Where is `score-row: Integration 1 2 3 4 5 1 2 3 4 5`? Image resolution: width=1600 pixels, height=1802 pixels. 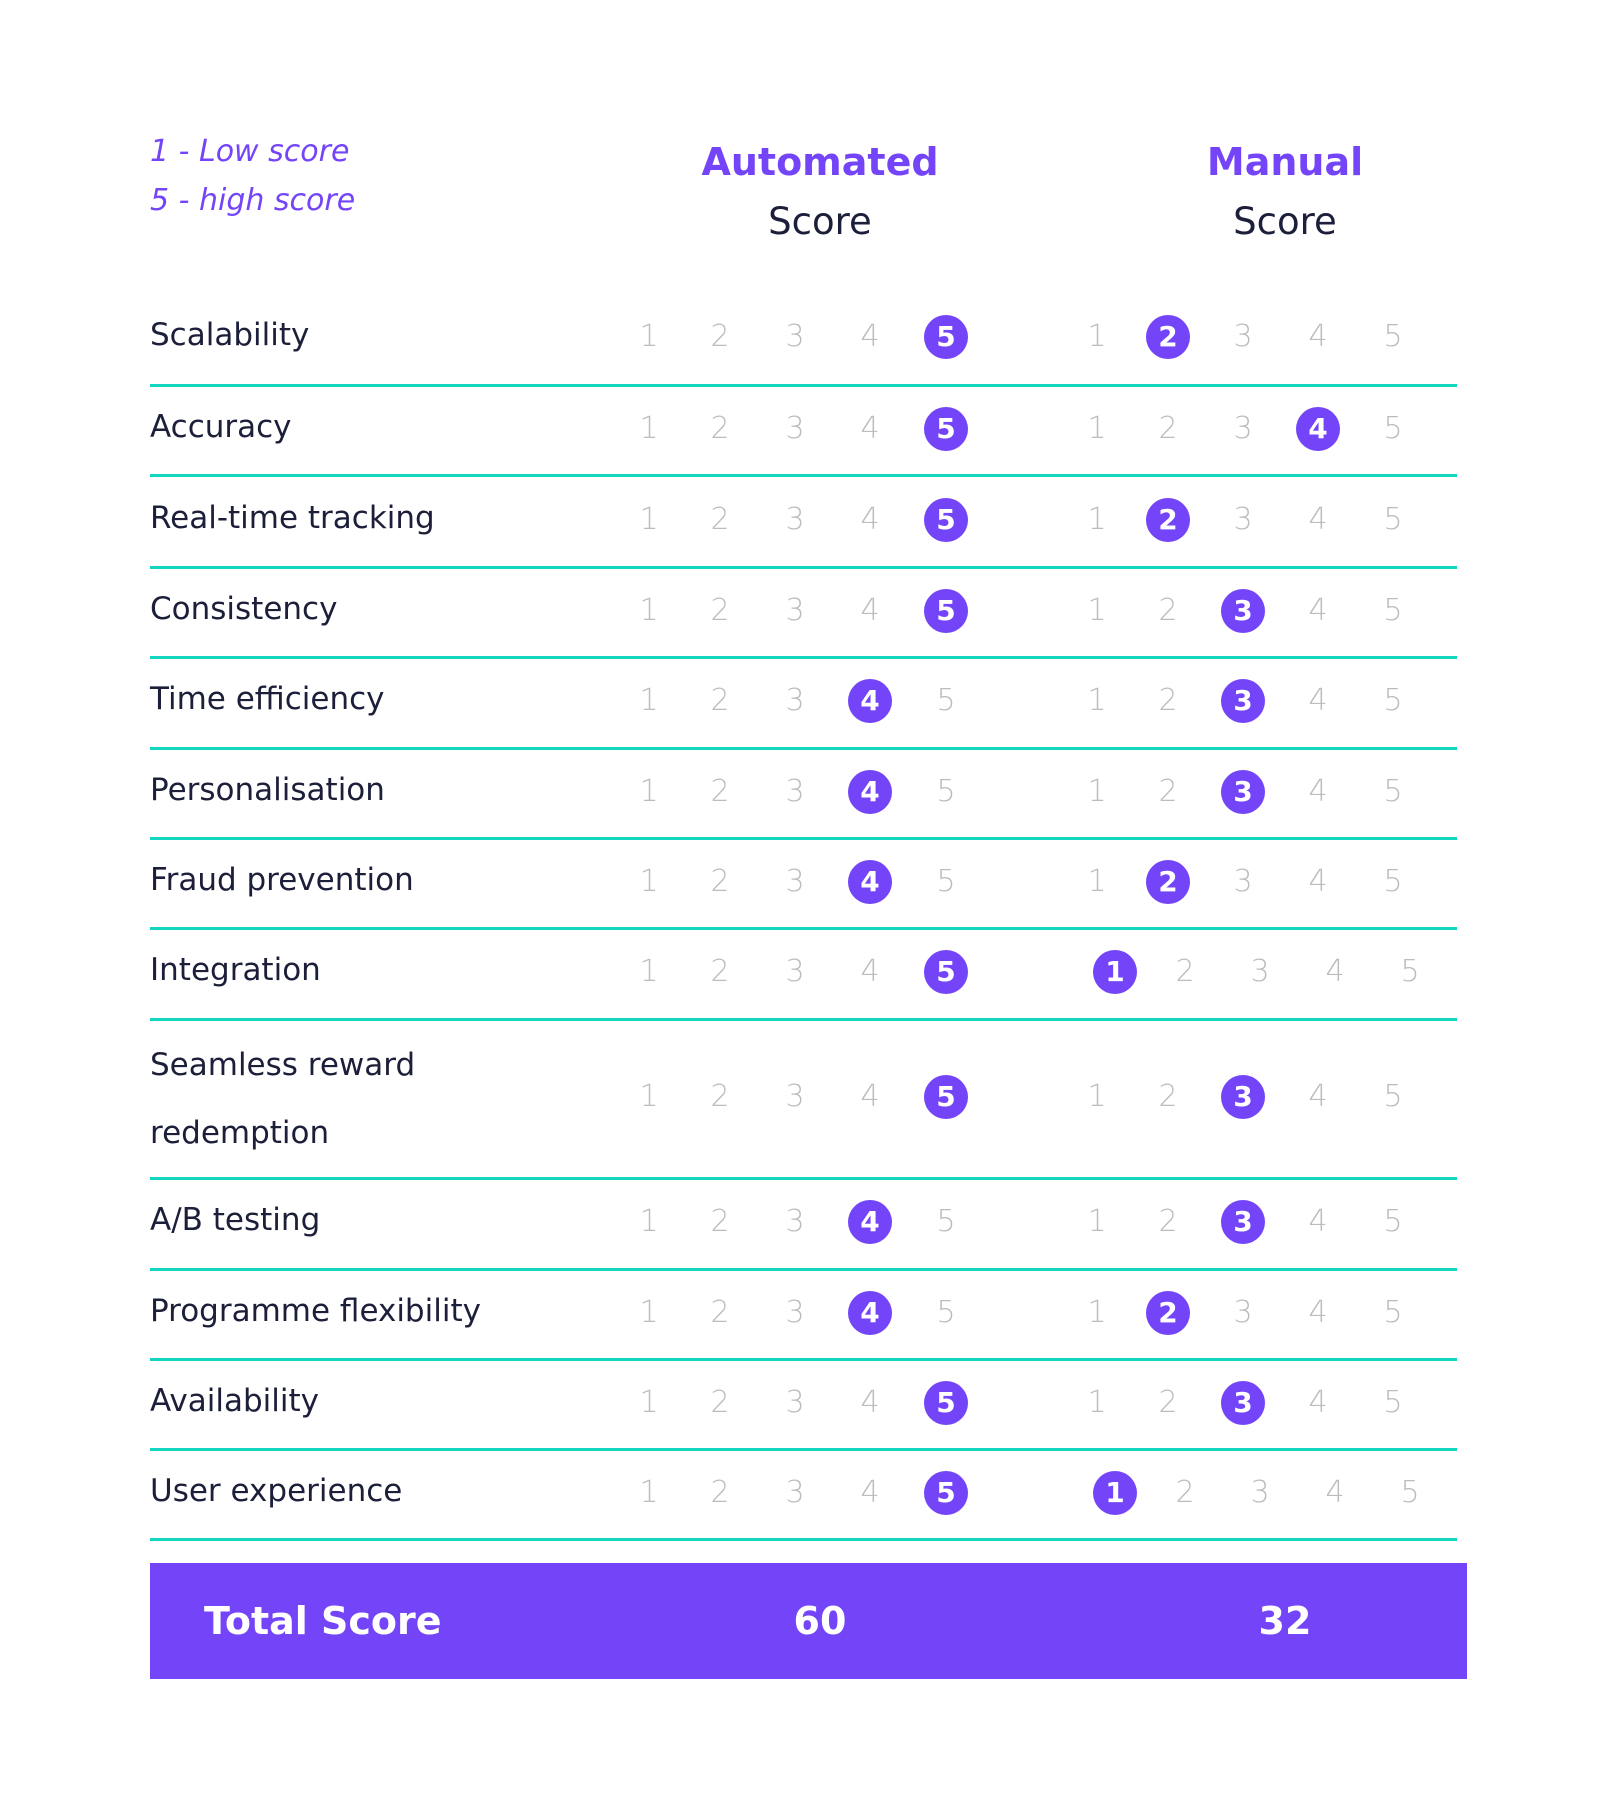 score-row: Integration 1 2 3 4 5 1 2 3 4 5 is located at coordinates (803, 975).